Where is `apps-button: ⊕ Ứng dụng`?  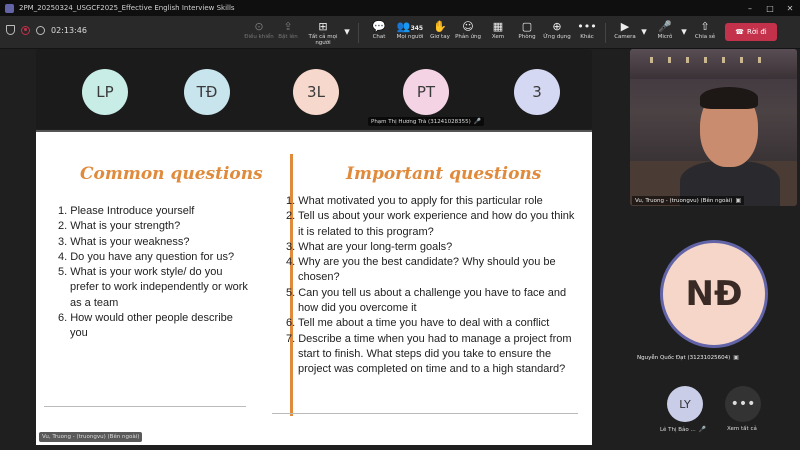 apps-button: ⊕ Ứng dụng is located at coordinates (557, 30).